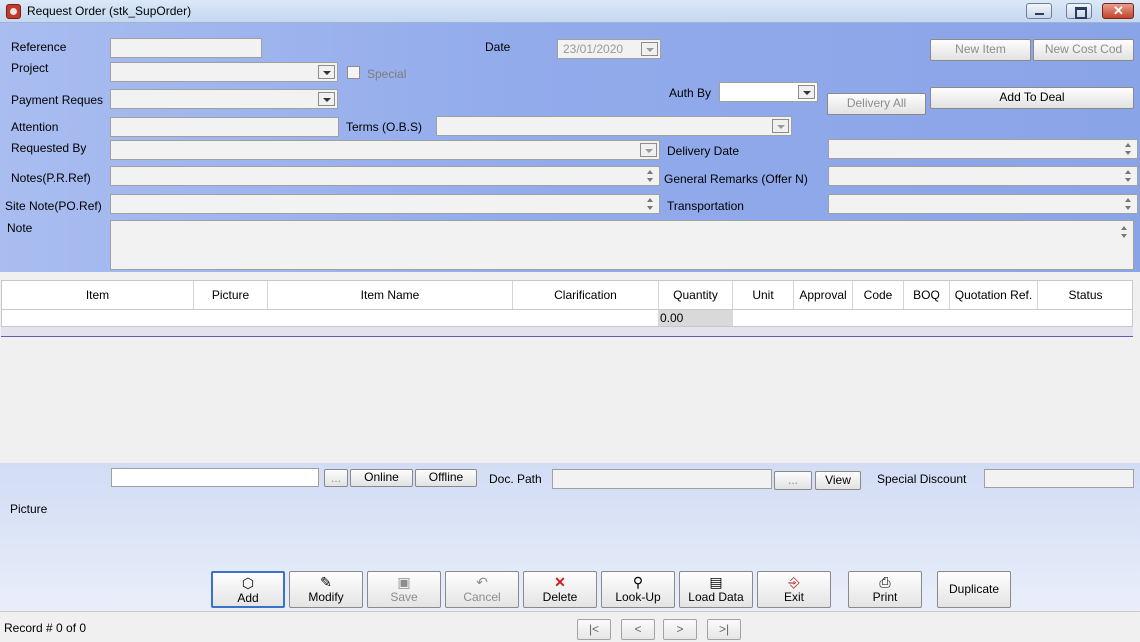  What do you see at coordinates (622, 245) in the screenshot?
I see `note-textarea` at bounding box center [622, 245].